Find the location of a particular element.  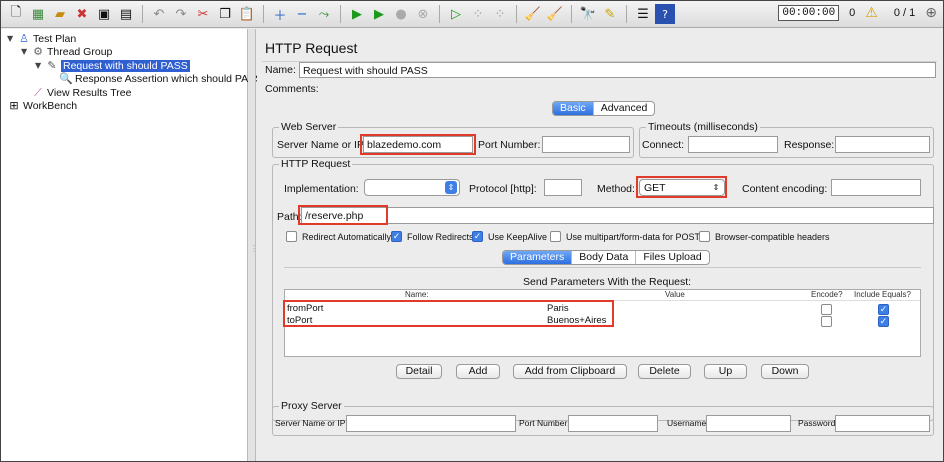

response-timeout-field is located at coordinates (882, 144).